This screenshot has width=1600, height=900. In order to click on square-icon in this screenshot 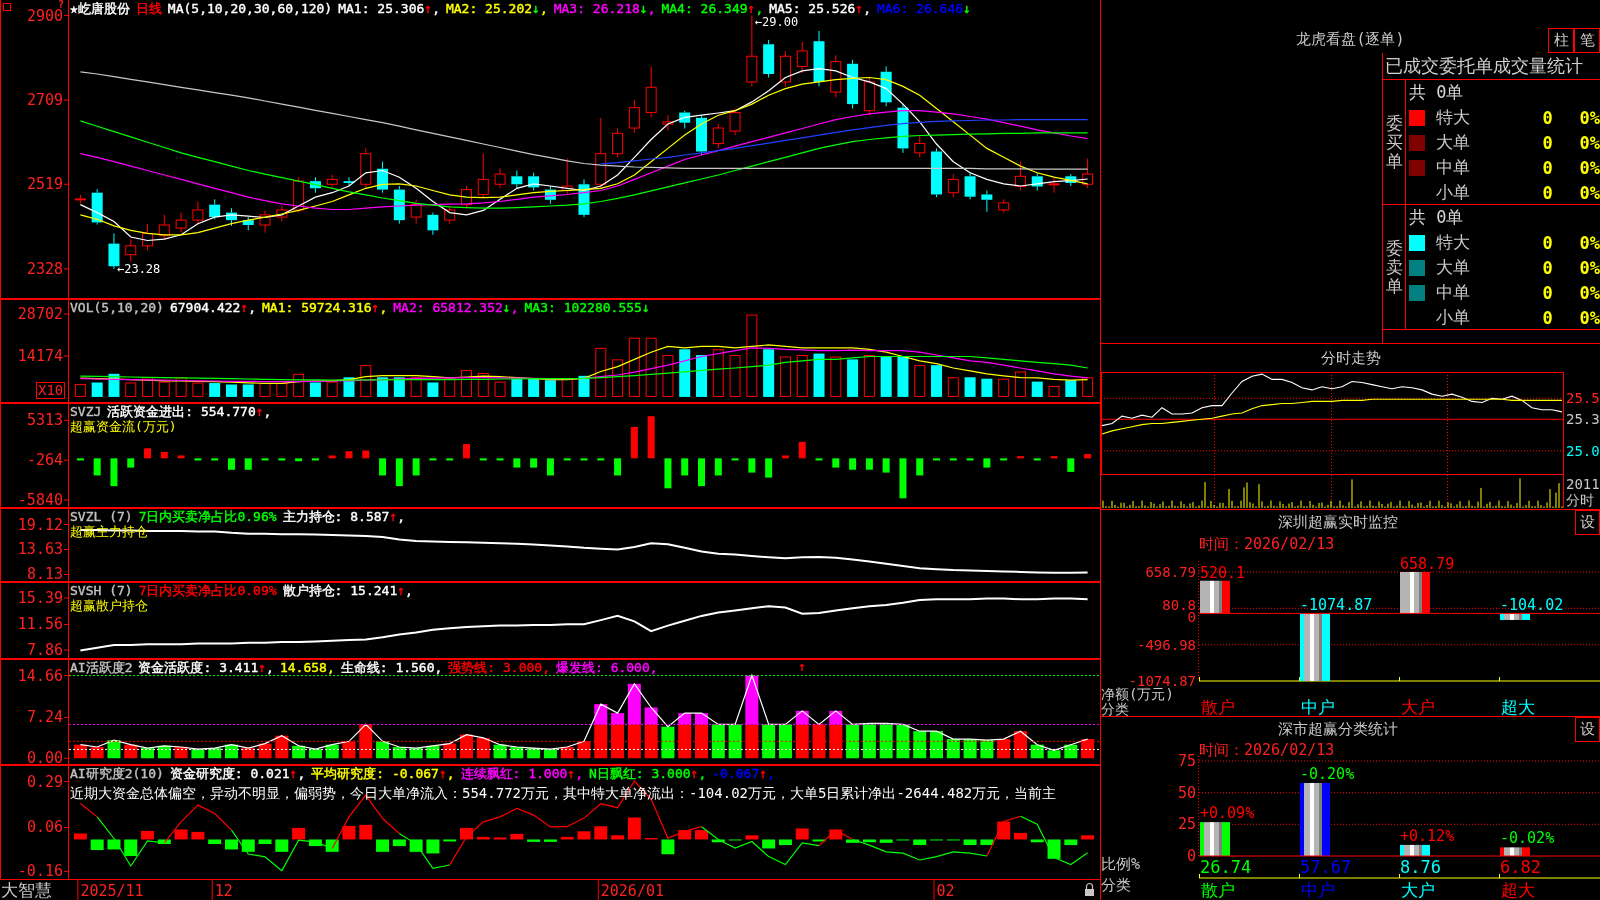, I will do `click(7, 7)`.